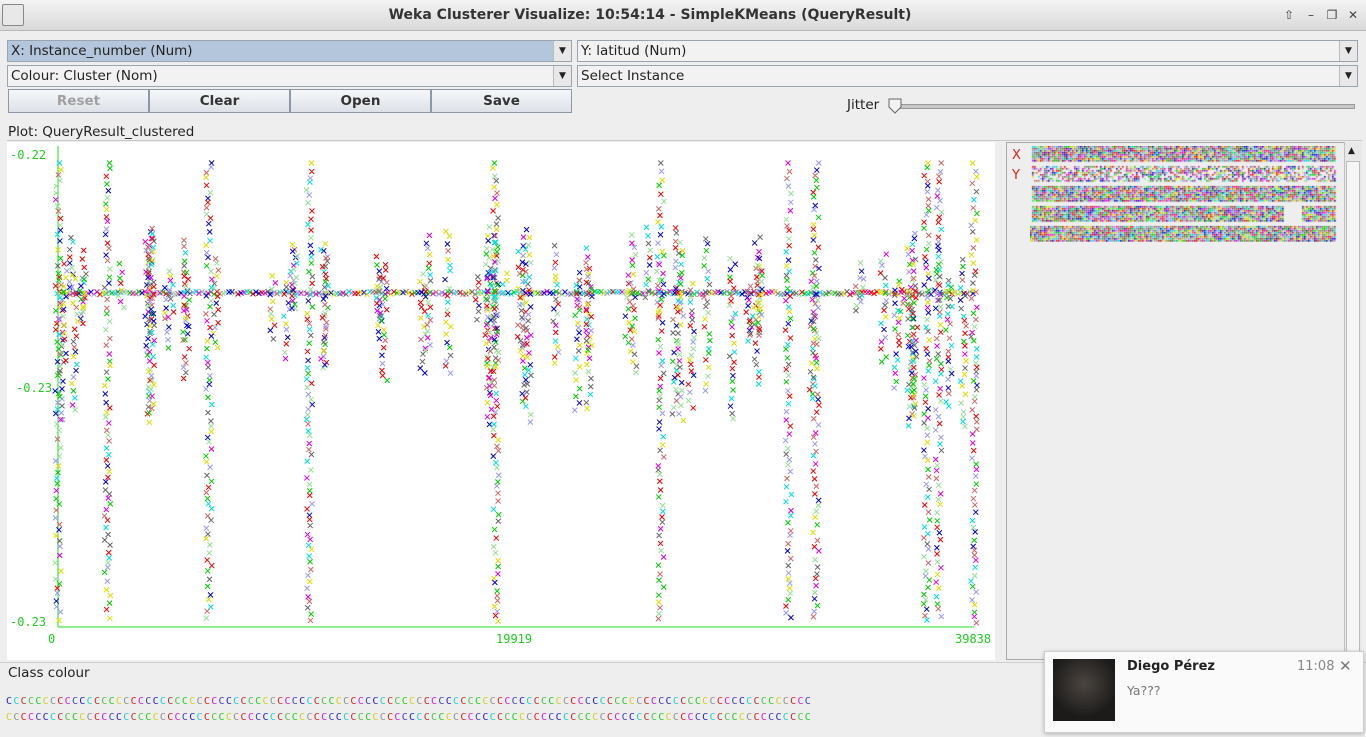 Image resolution: width=1366 pixels, height=737 pixels. What do you see at coordinates (1185, 194) in the screenshot?
I see `attribute-bars` at bounding box center [1185, 194].